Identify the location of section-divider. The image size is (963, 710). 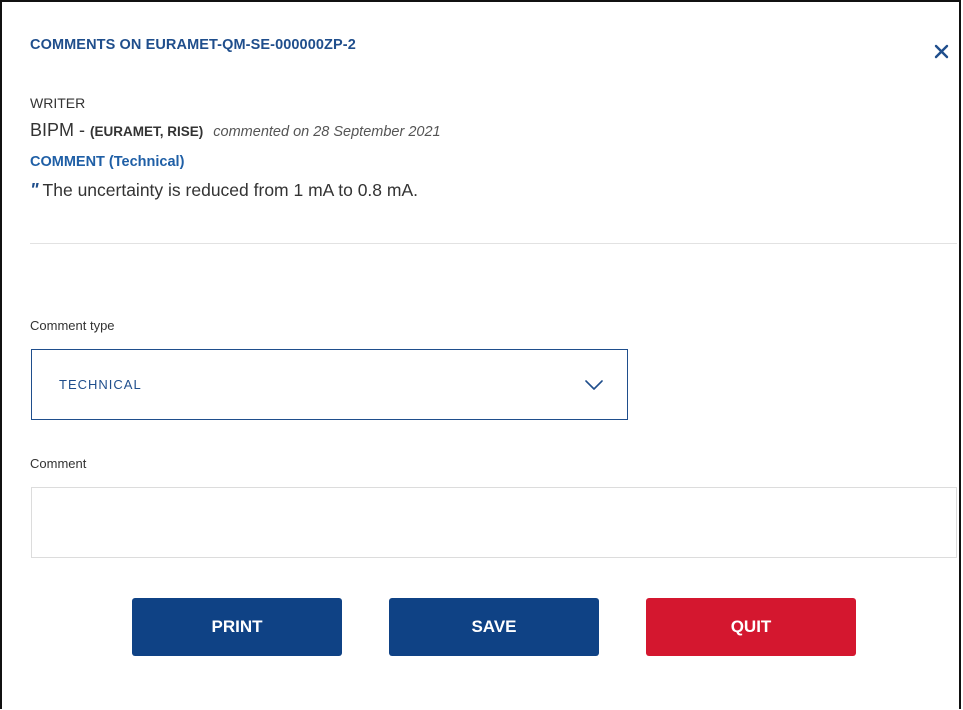
(493, 243).